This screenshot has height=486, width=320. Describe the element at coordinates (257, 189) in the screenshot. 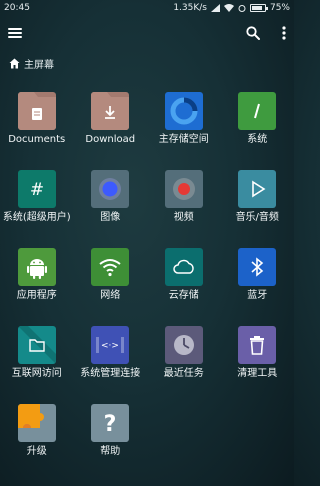

I see `audio-play-icon` at that location.